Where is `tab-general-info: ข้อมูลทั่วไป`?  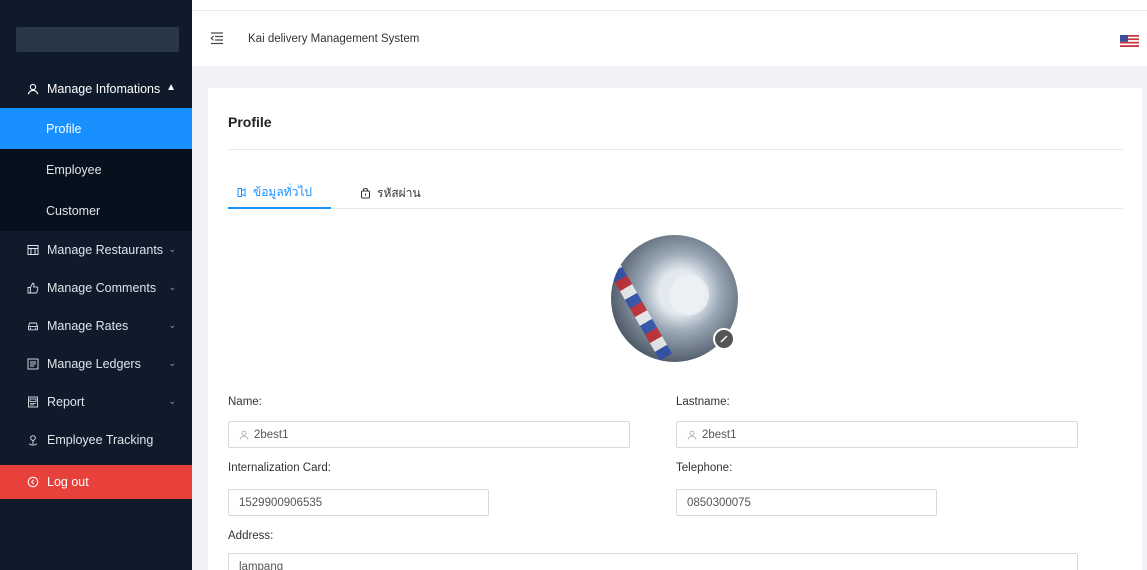
tab-general-info: ข้อมูลทั่วไป is located at coordinates (279, 193).